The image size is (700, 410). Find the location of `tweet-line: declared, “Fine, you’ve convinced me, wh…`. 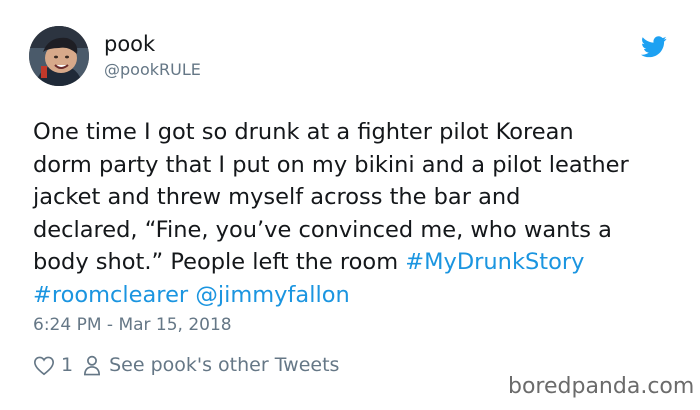

tweet-line: declared, “Fine, you’ve convinced me, wh… is located at coordinates (322, 229).